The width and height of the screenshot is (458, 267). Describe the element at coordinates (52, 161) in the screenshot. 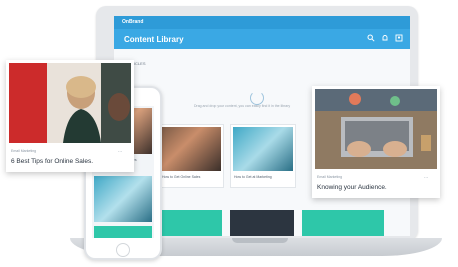

I see `article-title: 6 Best Tips for Online Sales.` at that location.